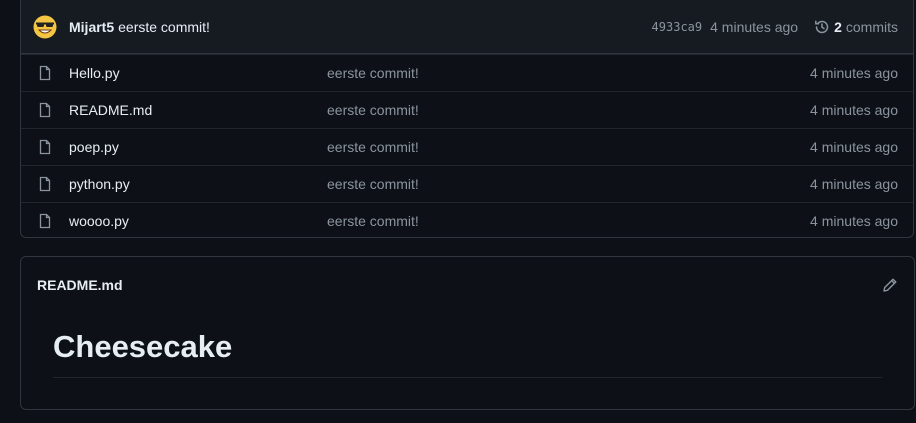  Describe the element at coordinates (164, 27) in the screenshot. I see `commit-message-link: eerste commit!` at that location.